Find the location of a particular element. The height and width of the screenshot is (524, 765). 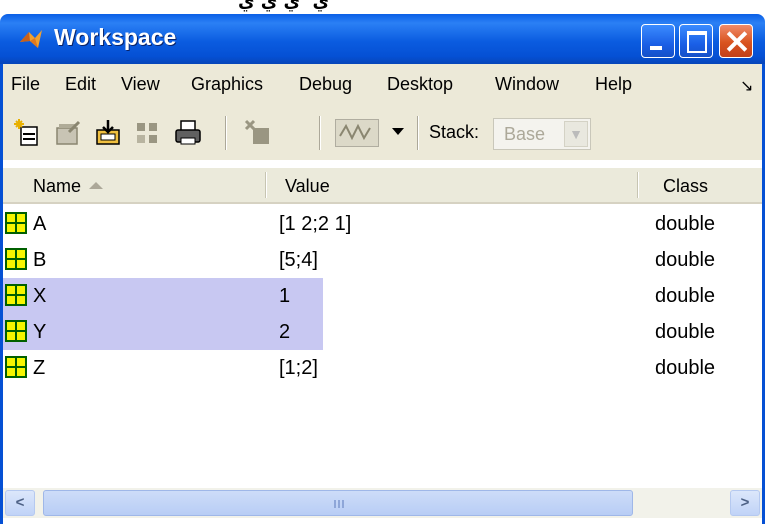

variable-value: 1 is located at coordinates (285, 296).